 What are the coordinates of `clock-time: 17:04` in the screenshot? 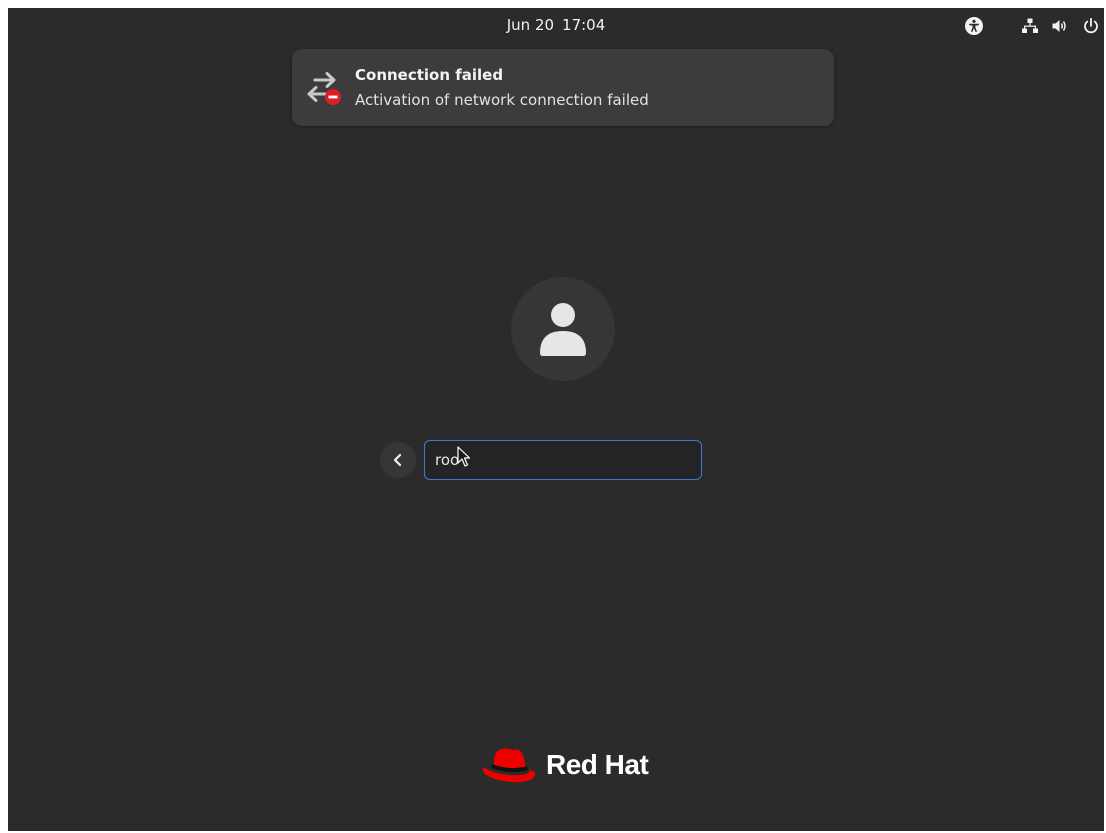 It's located at (584, 25).